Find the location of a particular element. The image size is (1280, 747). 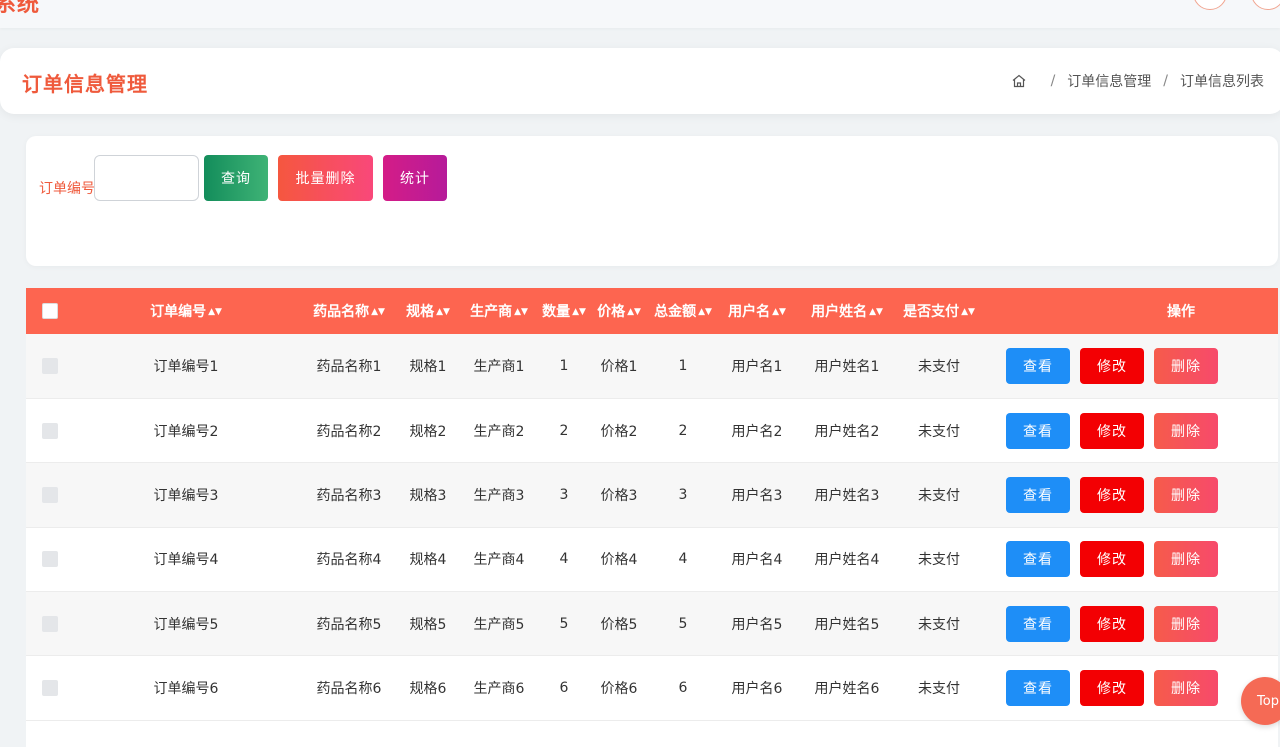

cell-qty: 3 is located at coordinates (564, 494).